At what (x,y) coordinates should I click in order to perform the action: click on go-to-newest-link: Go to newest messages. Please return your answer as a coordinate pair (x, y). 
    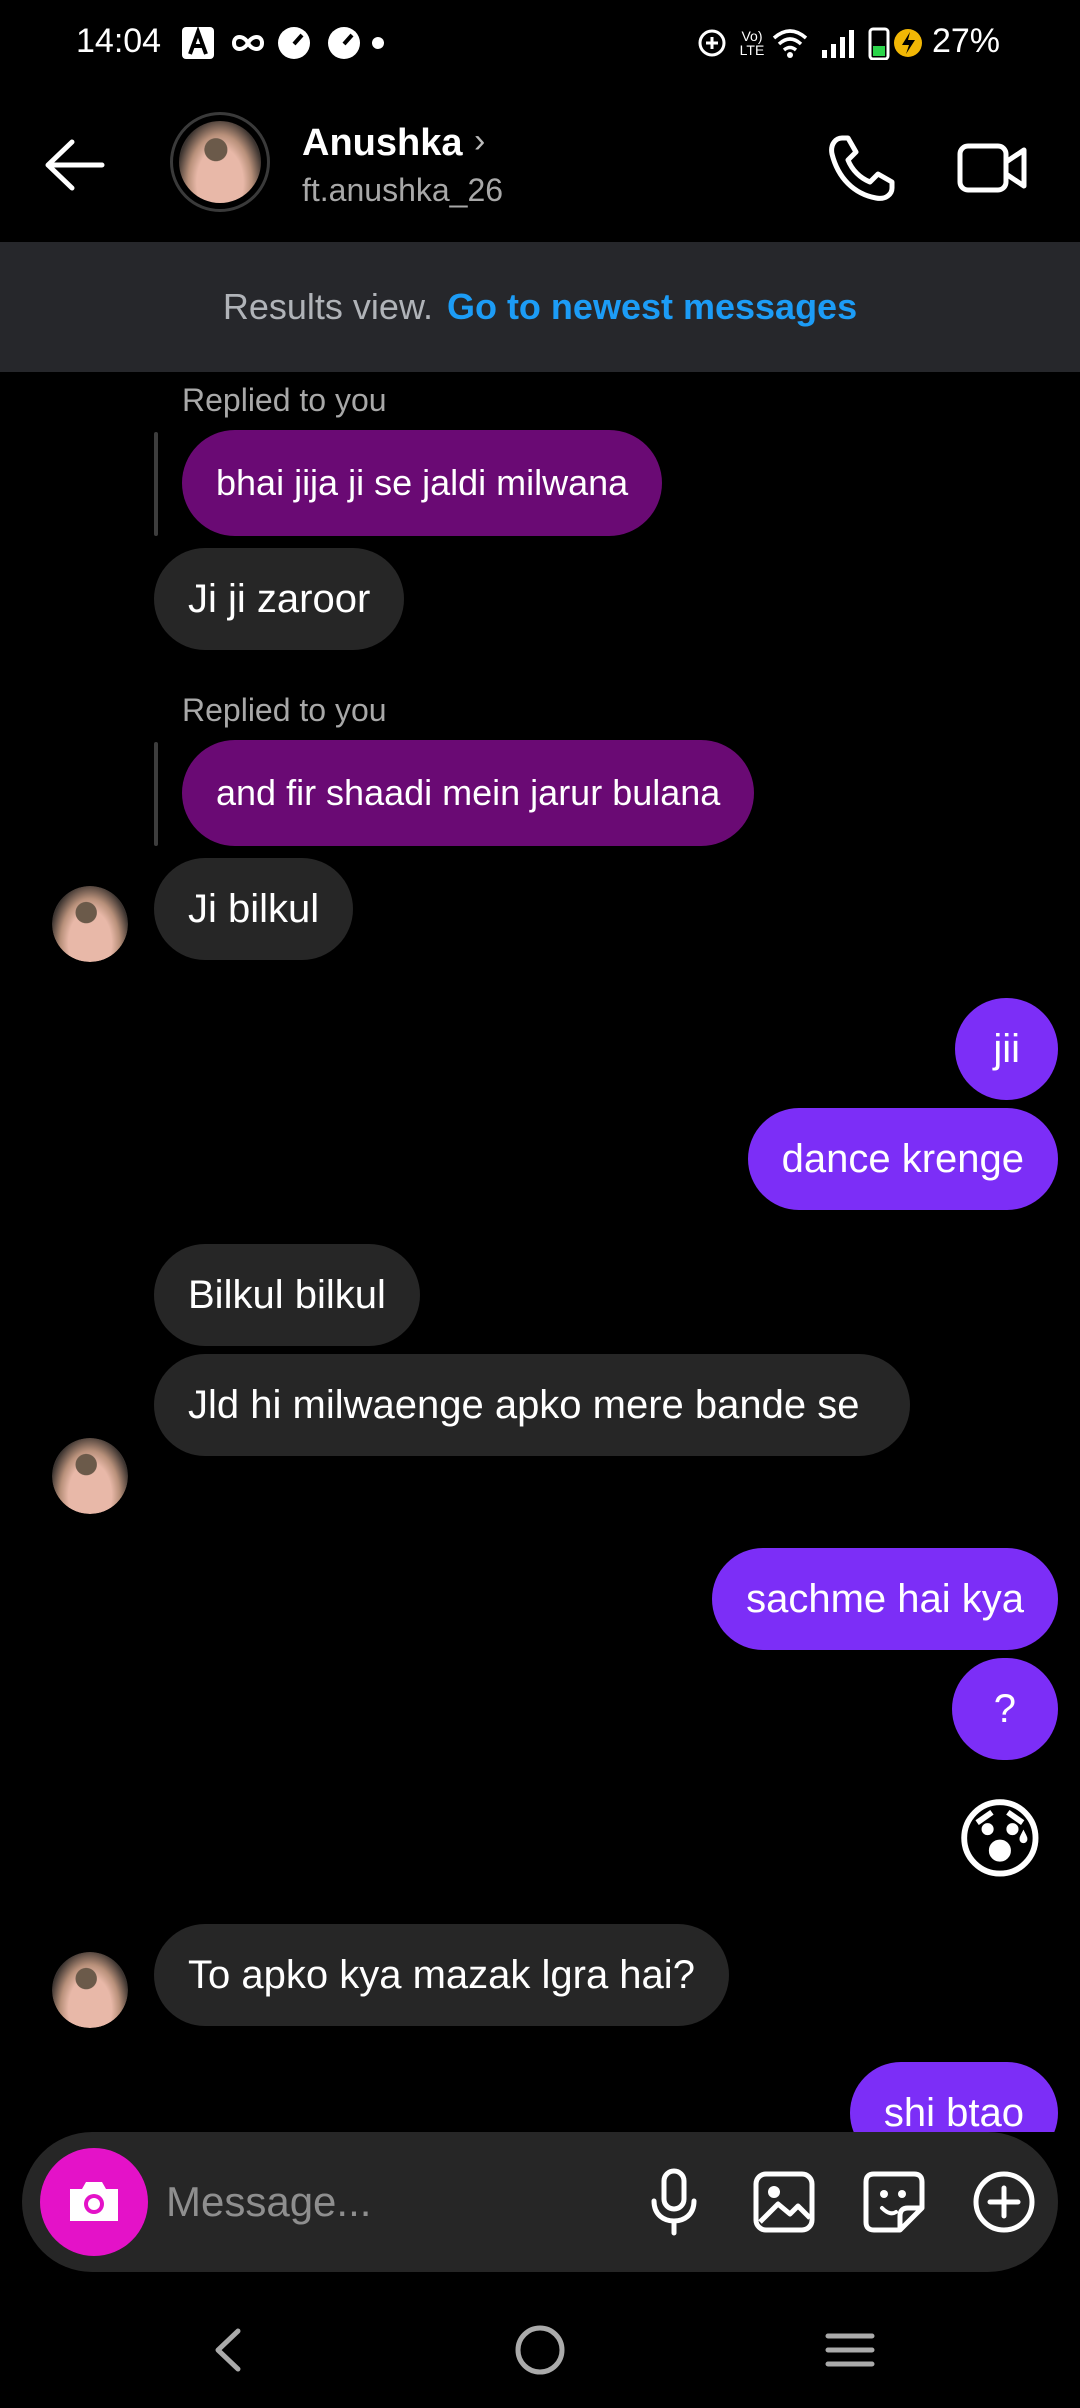
    Looking at the image, I should click on (652, 307).